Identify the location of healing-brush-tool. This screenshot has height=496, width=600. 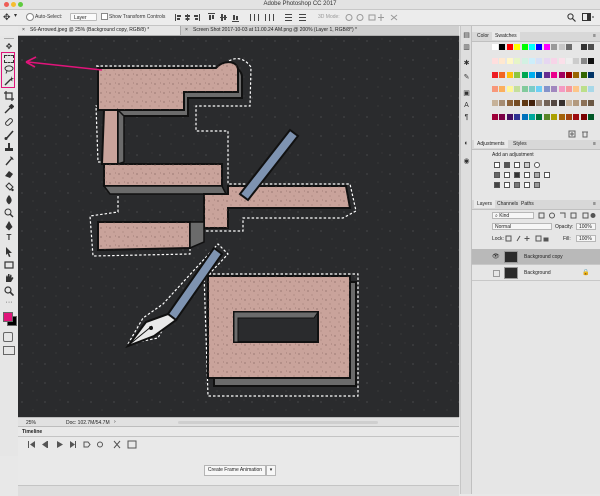
(9, 122).